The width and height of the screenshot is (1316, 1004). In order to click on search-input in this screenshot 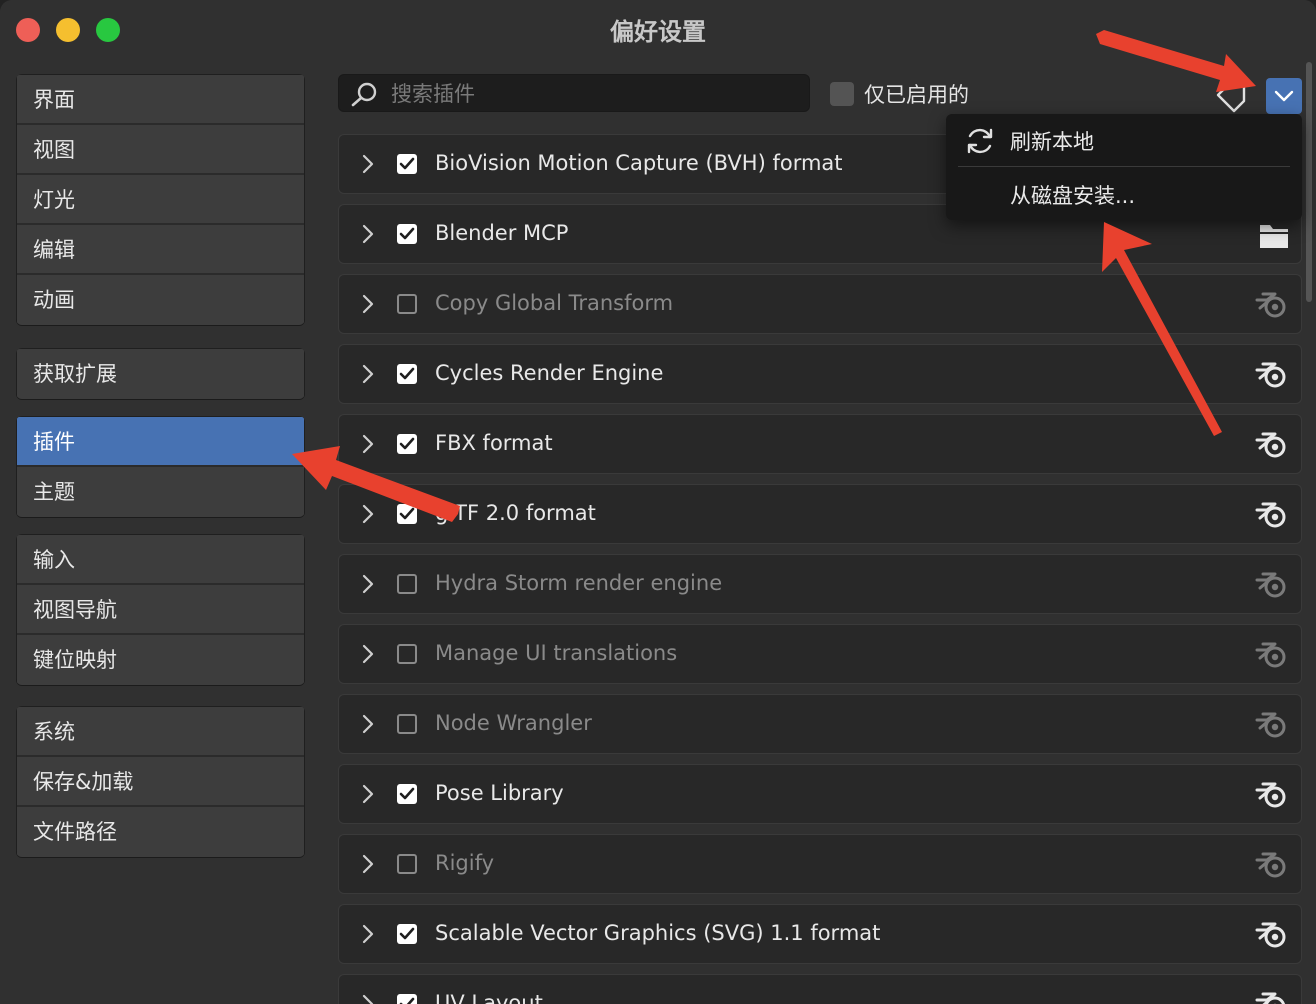, I will do `click(591, 94)`.